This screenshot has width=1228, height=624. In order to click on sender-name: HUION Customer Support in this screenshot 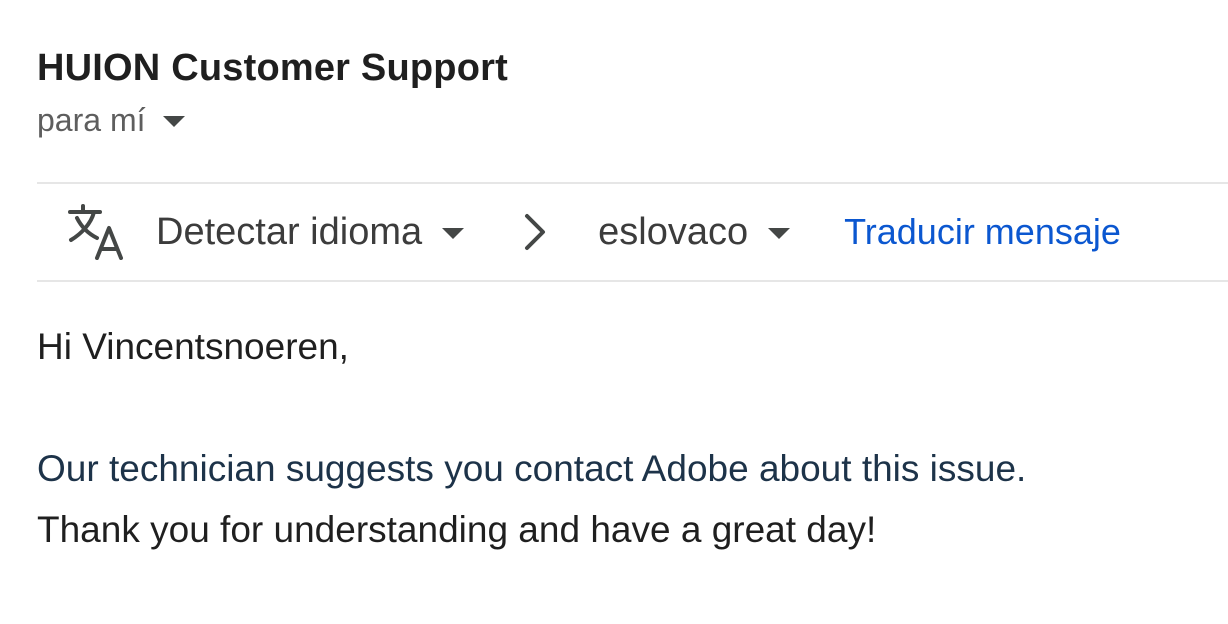, I will do `click(632, 68)`.